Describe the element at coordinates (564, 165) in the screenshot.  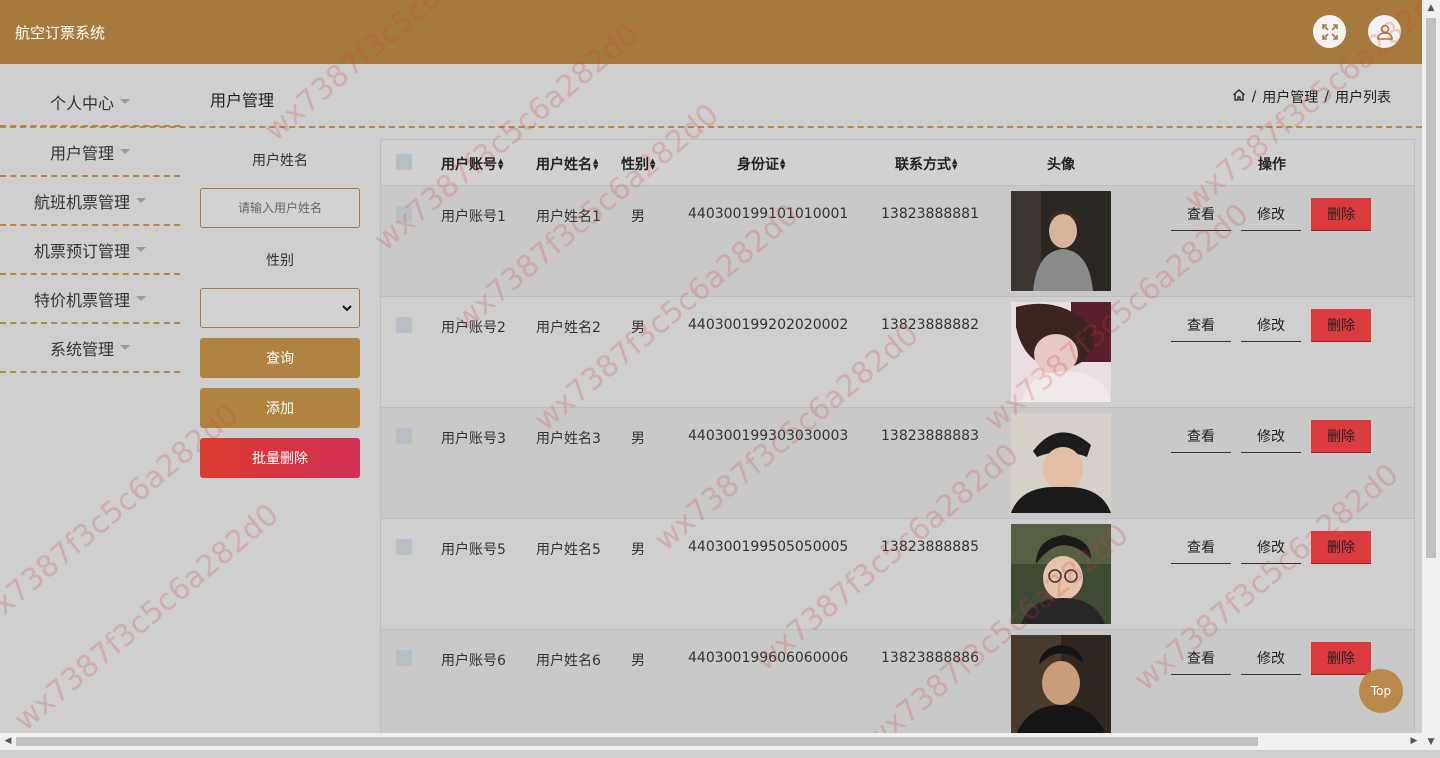
I see `column-header-label: 用户姓名` at that location.